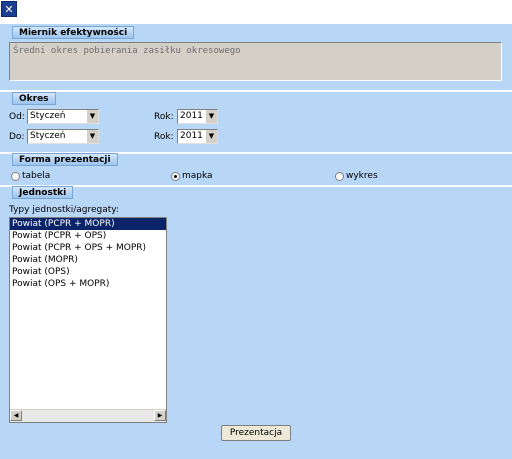 The width and height of the screenshot is (512, 459). What do you see at coordinates (256, 11) in the screenshot?
I see `window-header: ✕` at bounding box center [256, 11].